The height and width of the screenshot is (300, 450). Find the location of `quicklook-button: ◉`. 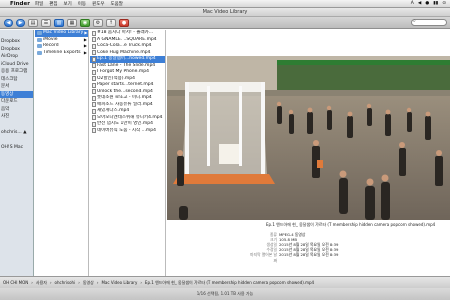

quicklook-button: ◉ is located at coordinates (85, 22).